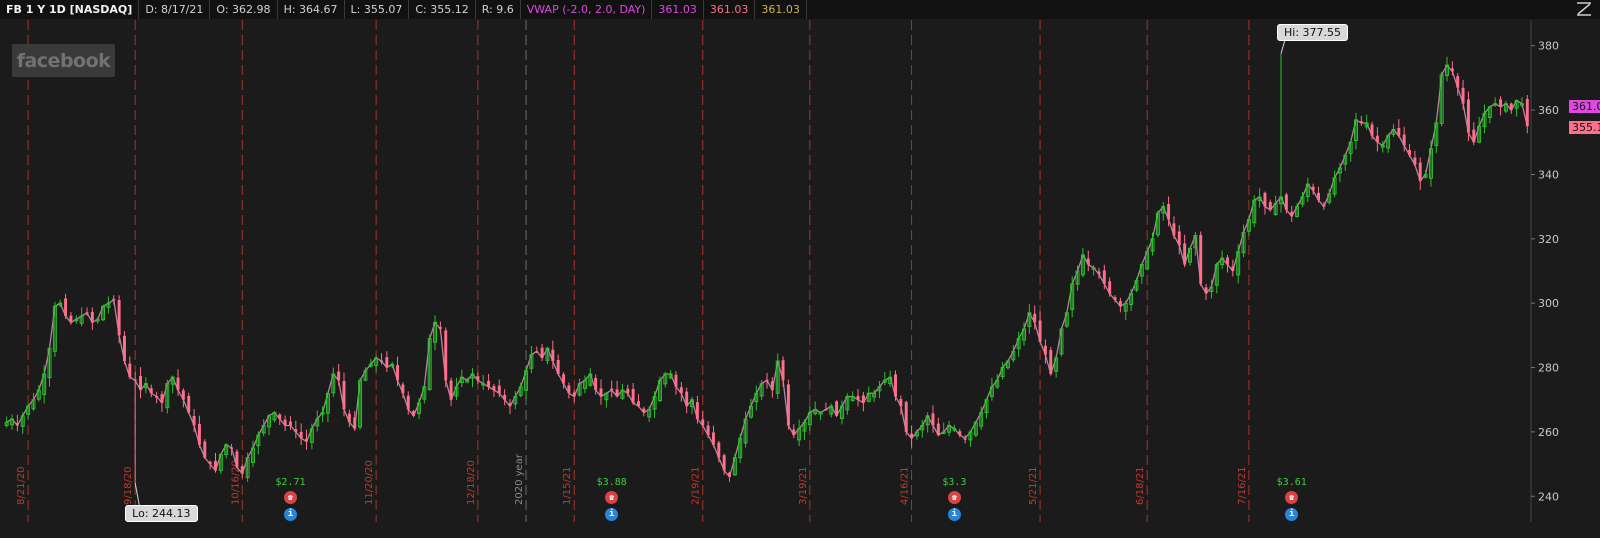  Describe the element at coordinates (1584, 127) in the screenshot. I see `last-price-tag: 355.1` at that location.